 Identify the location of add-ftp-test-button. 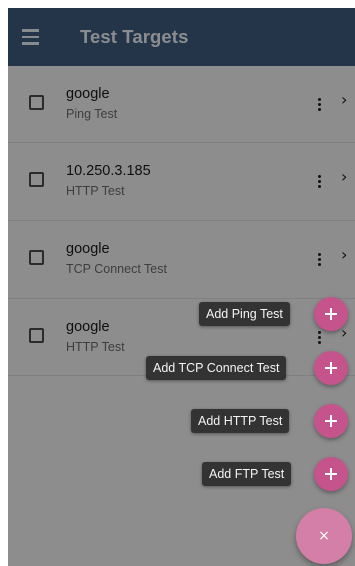
(331, 474).